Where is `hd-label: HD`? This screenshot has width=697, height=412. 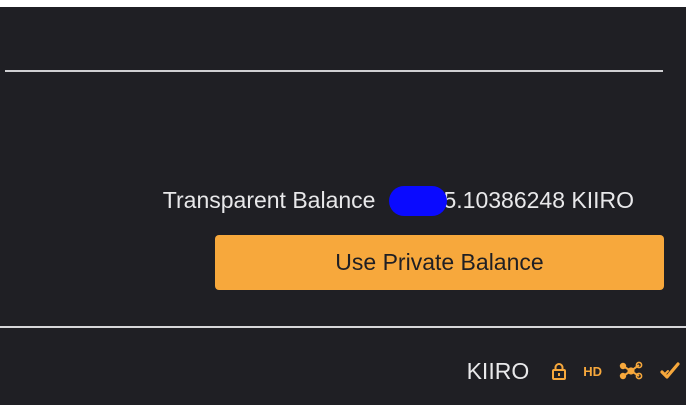
hd-label: HD is located at coordinates (592, 371).